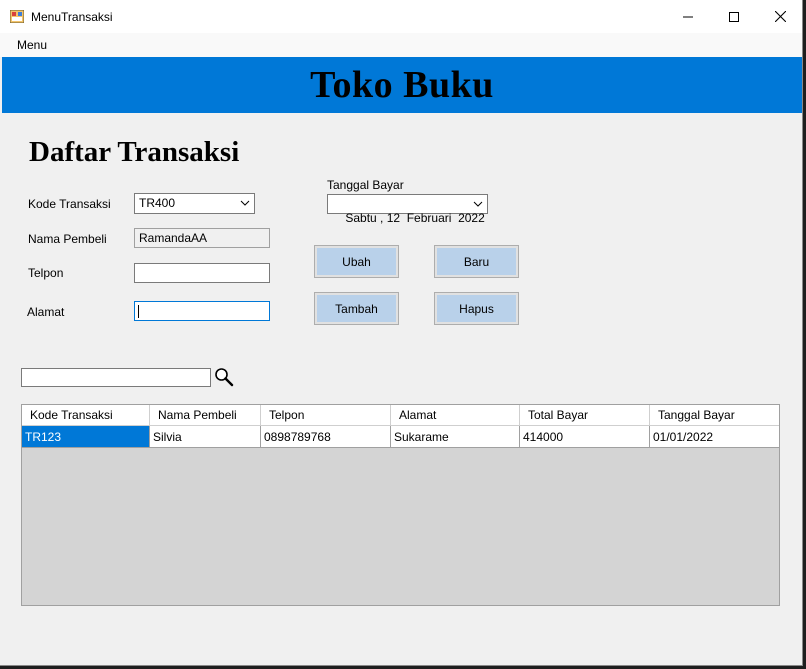 This screenshot has height=669, width=806. I want to click on ubah-button: Ubah, so click(356, 261).